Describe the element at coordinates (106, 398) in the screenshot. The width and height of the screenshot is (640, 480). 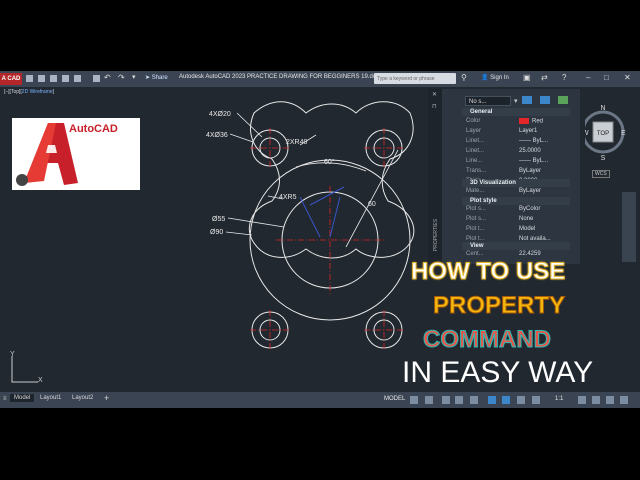
I see `add-layout-button: +` at that location.